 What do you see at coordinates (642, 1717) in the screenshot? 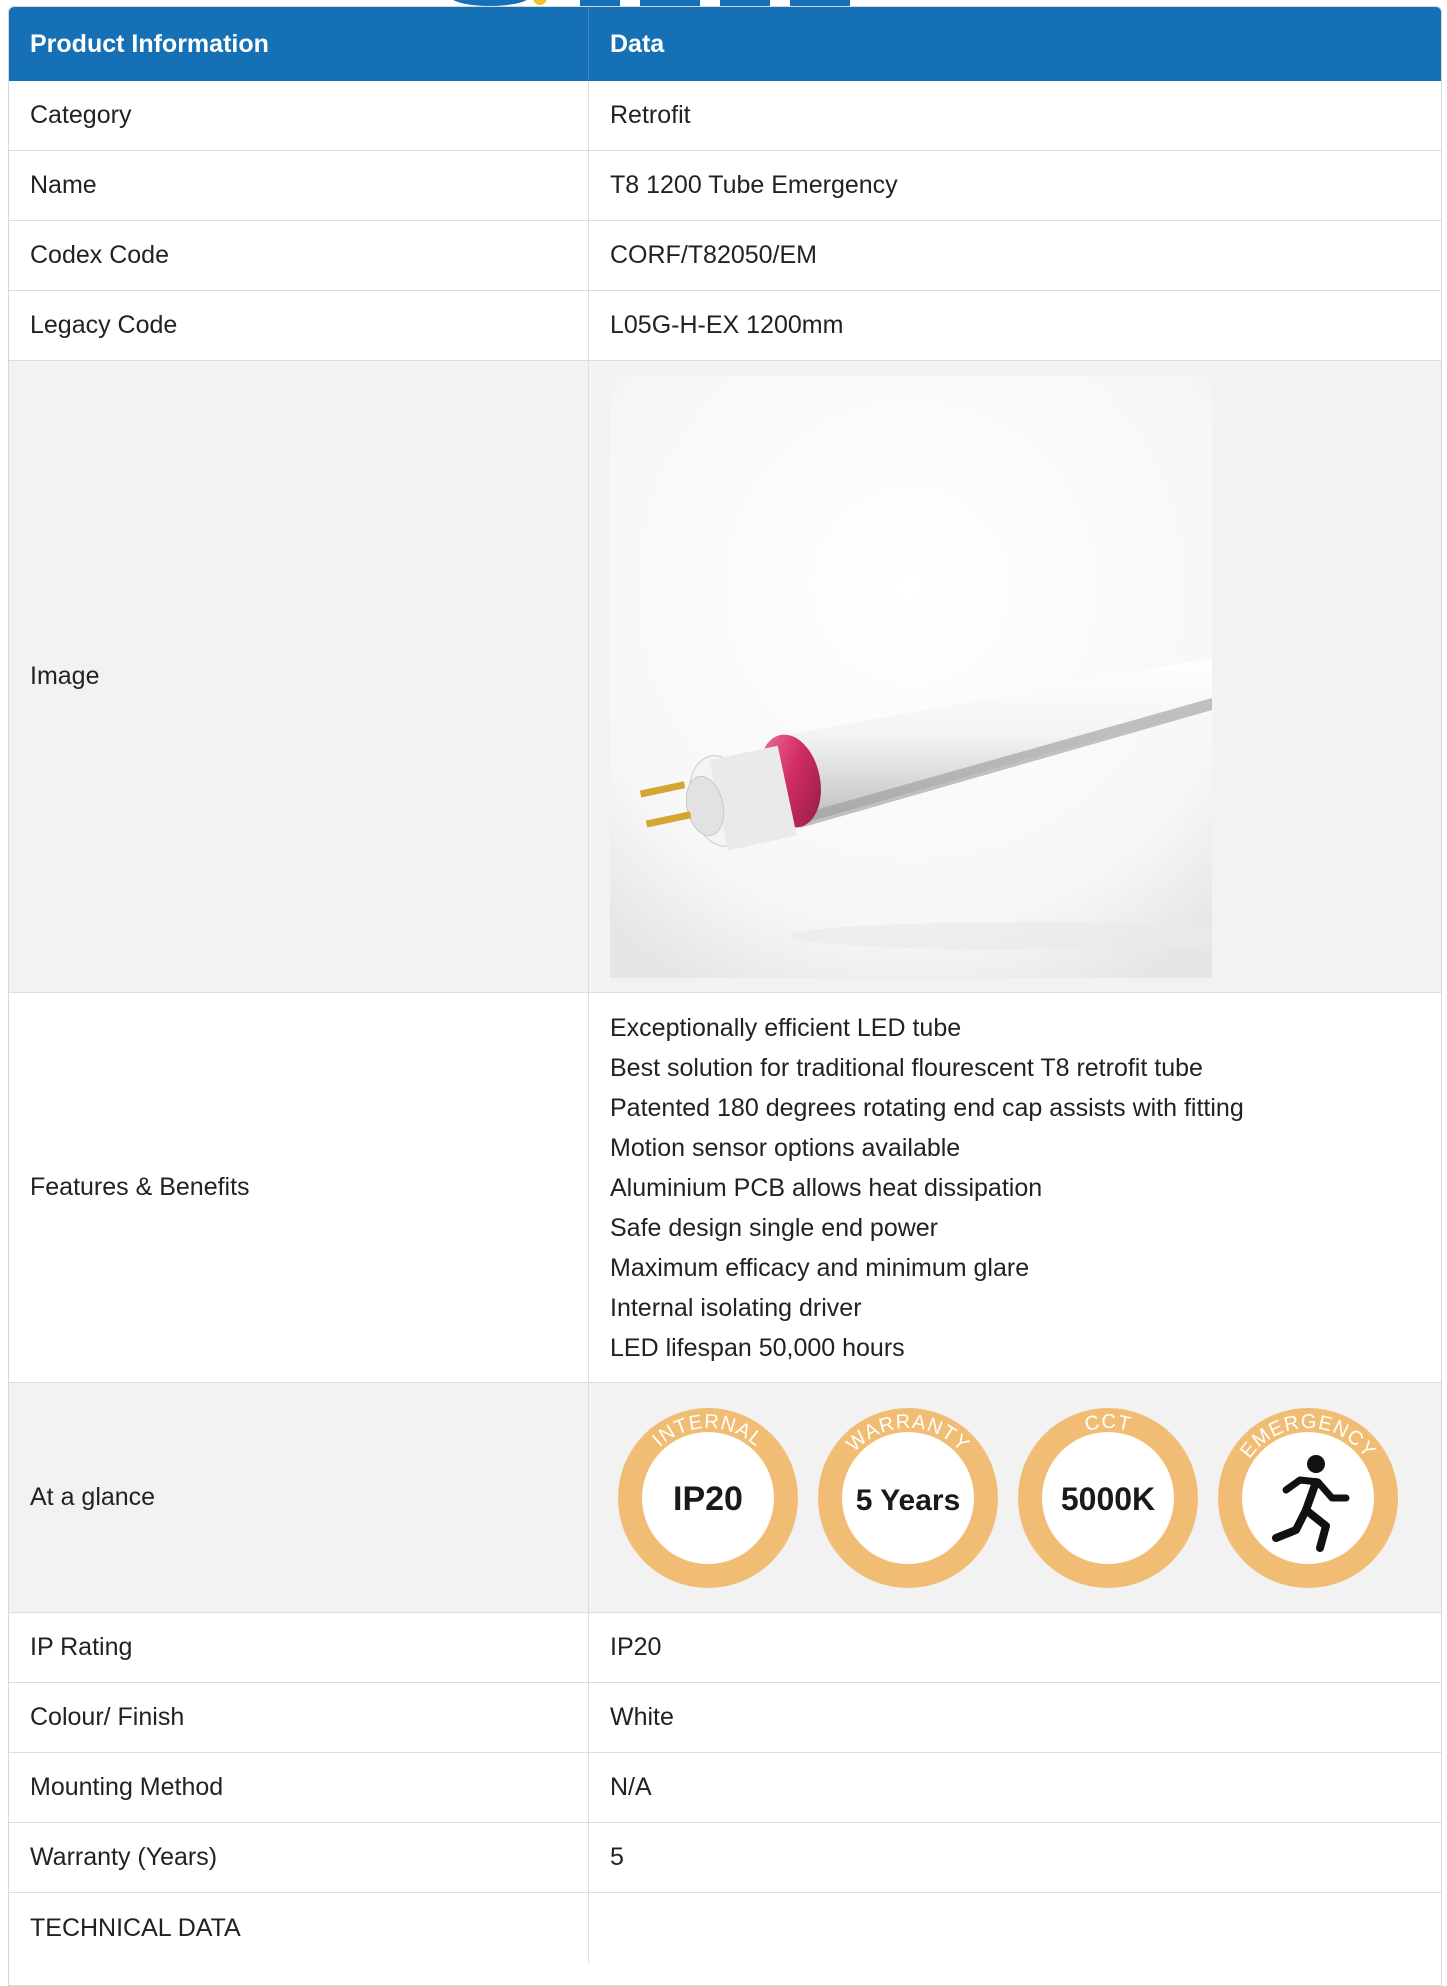
I see `colour-finish-value: White` at bounding box center [642, 1717].